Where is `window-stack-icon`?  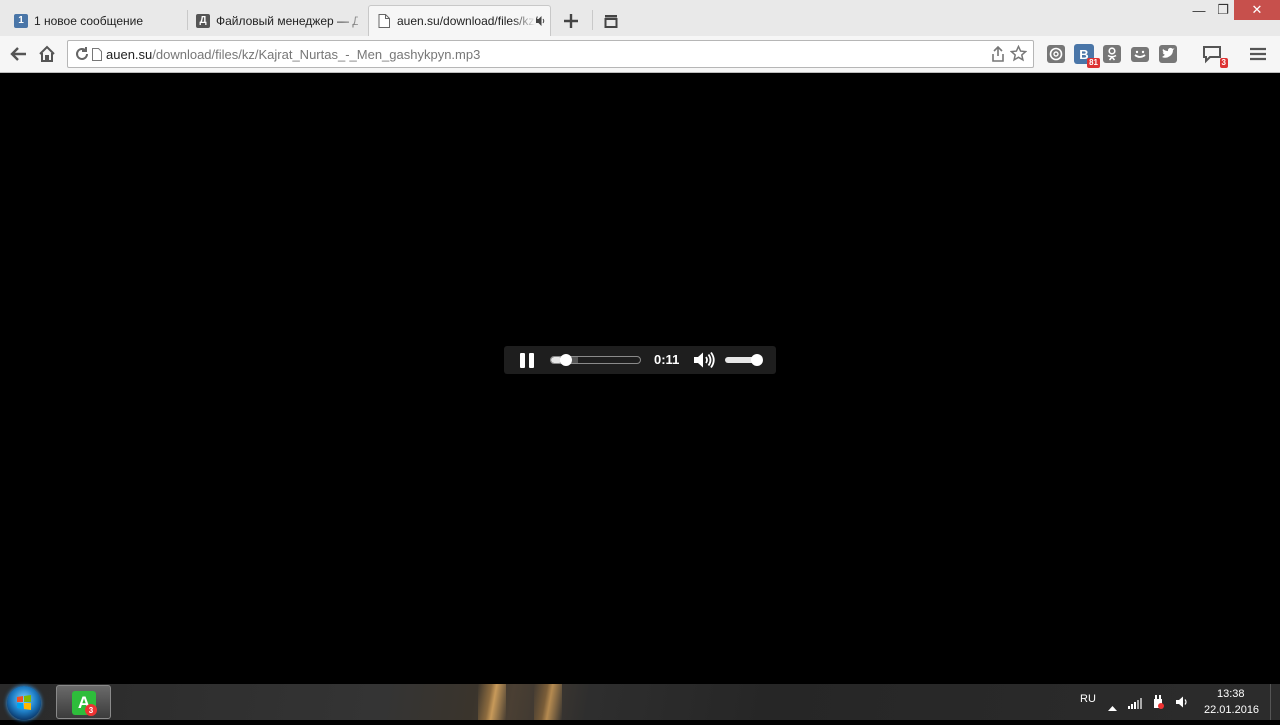
window-stack-icon is located at coordinates (611, 21).